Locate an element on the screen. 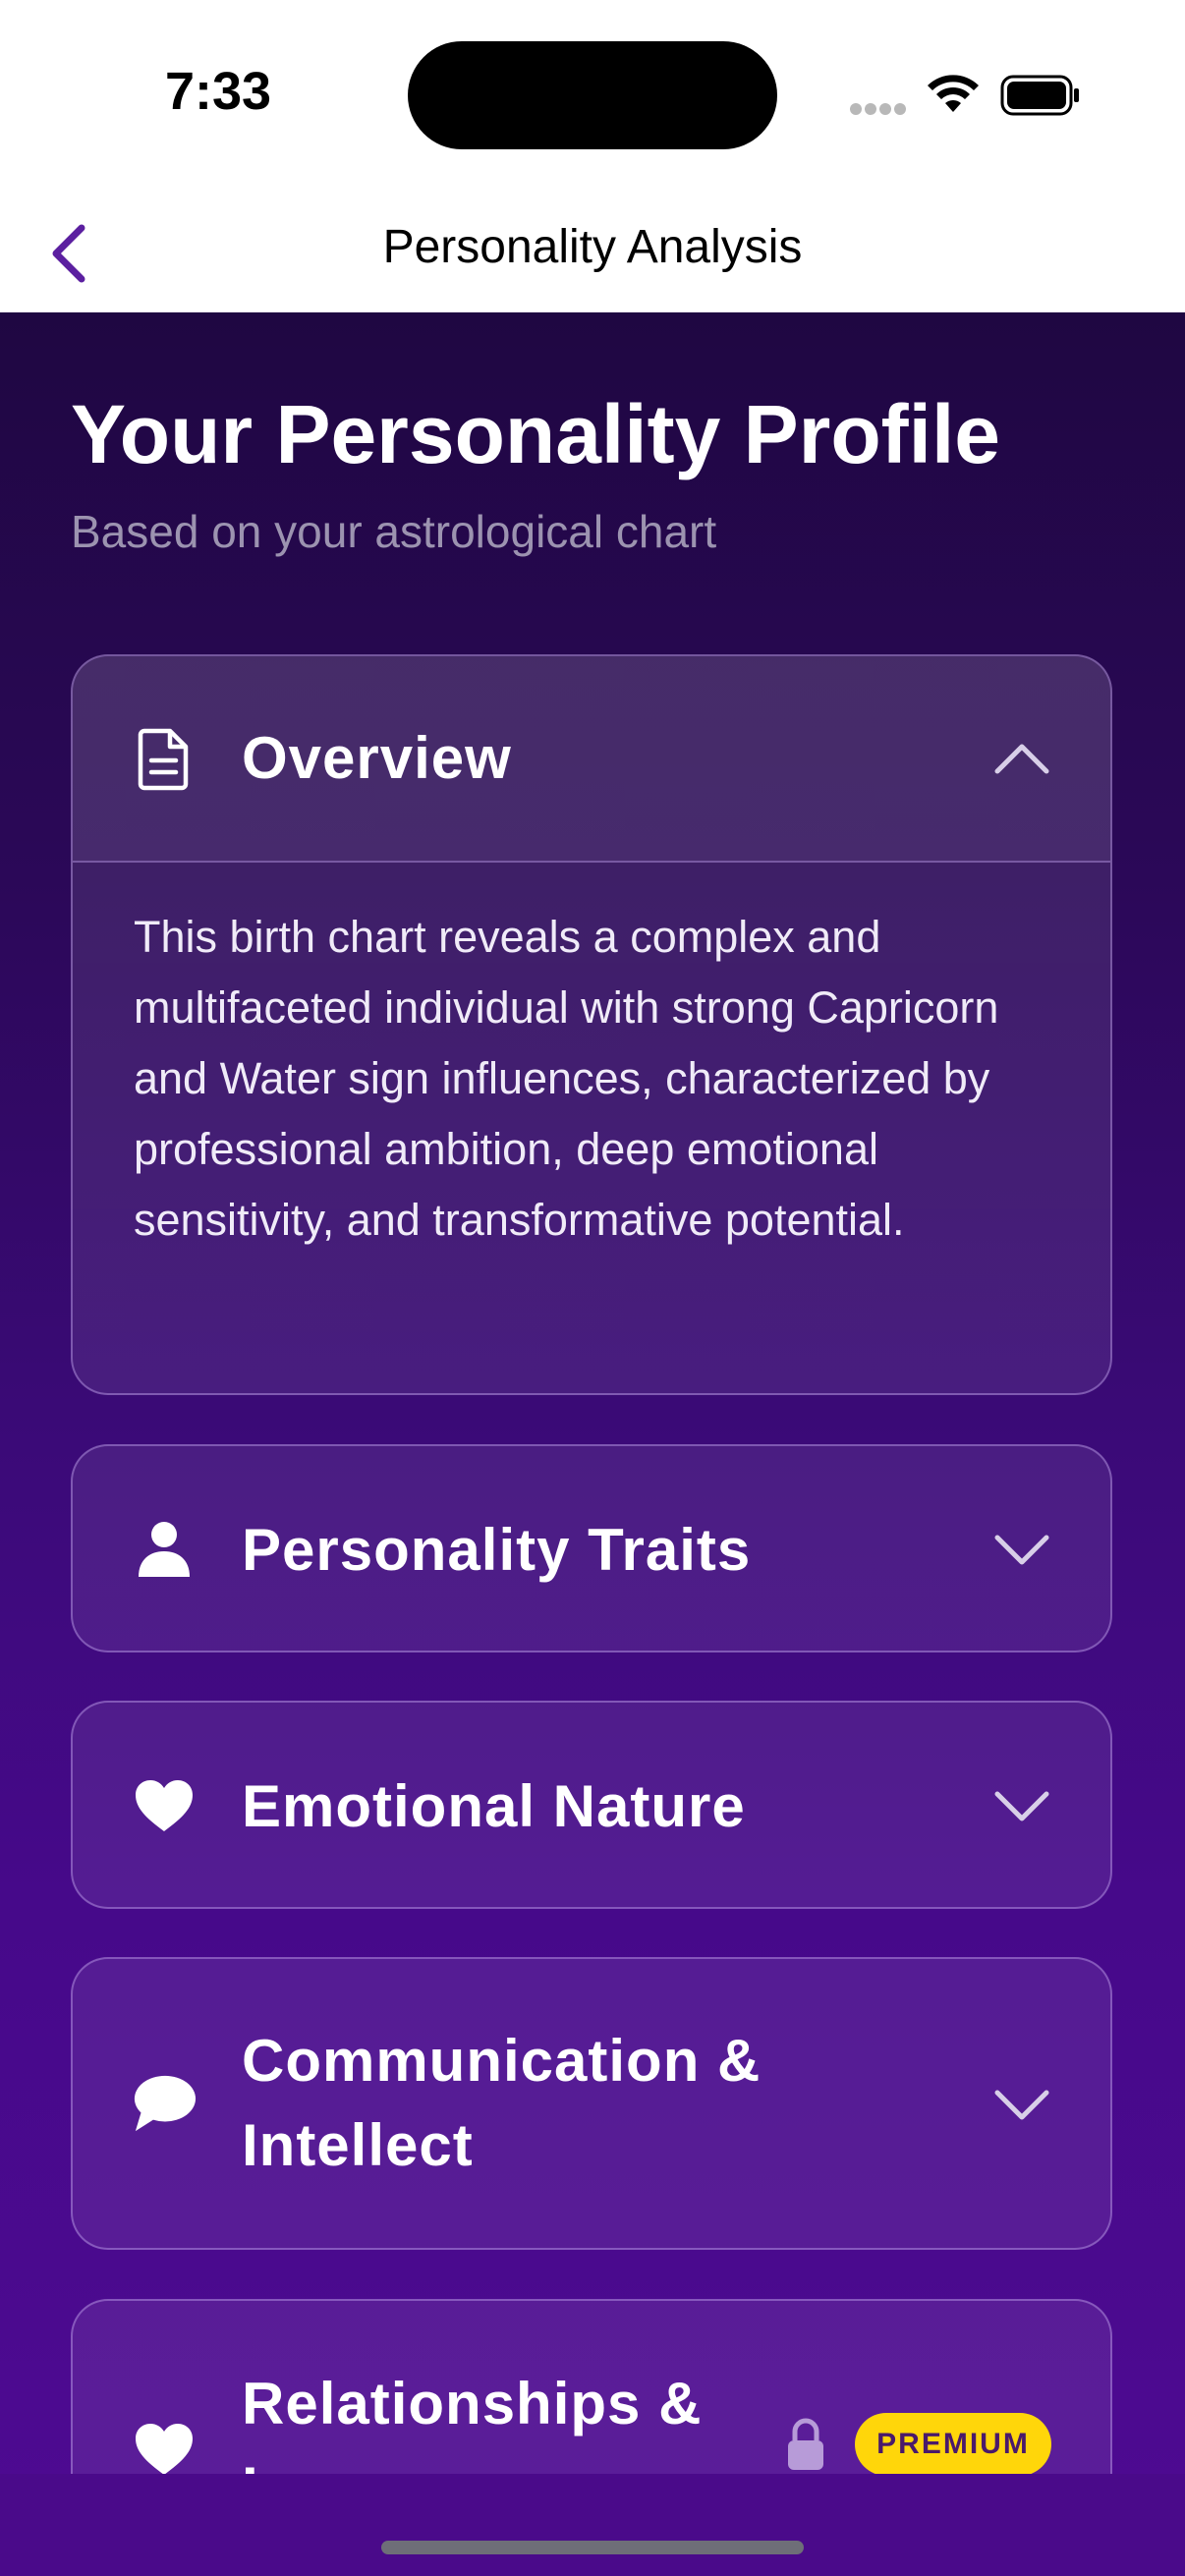  page-title: Your Personality Profile is located at coordinates (536, 434).